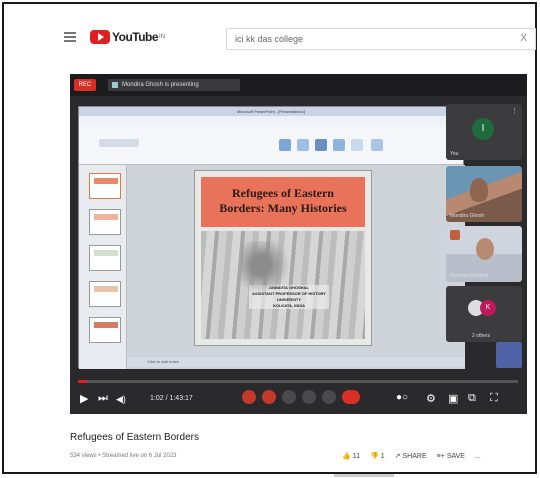 This screenshot has width=540, height=478. What do you see at coordinates (309, 397) in the screenshot?
I see `meet-present-button` at bounding box center [309, 397].